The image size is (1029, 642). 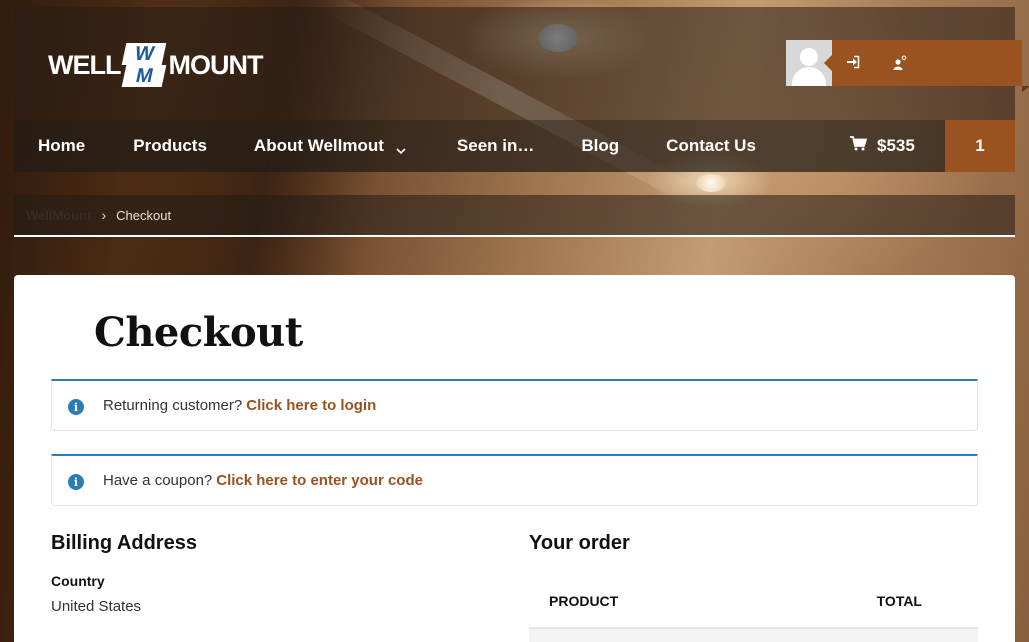 I want to click on logo-mark-bottom: M, so click(x=144, y=76).